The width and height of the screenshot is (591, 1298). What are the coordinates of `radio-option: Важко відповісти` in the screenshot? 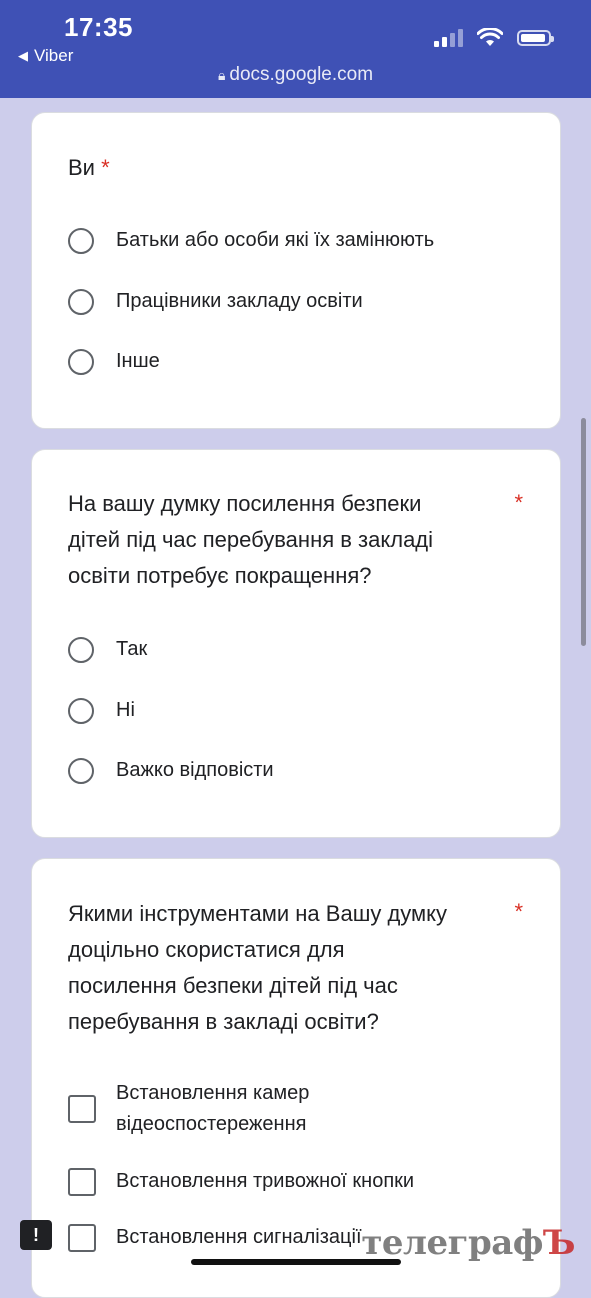 It's located at (171, 770).